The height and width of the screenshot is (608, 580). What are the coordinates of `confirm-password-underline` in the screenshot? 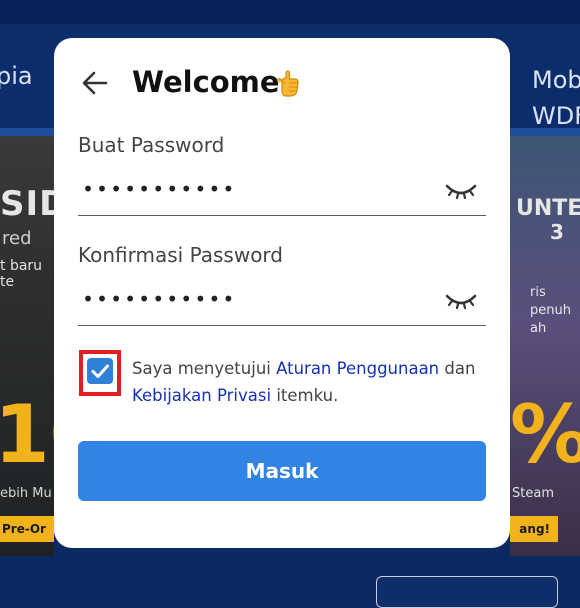 It's located at (282, 325).